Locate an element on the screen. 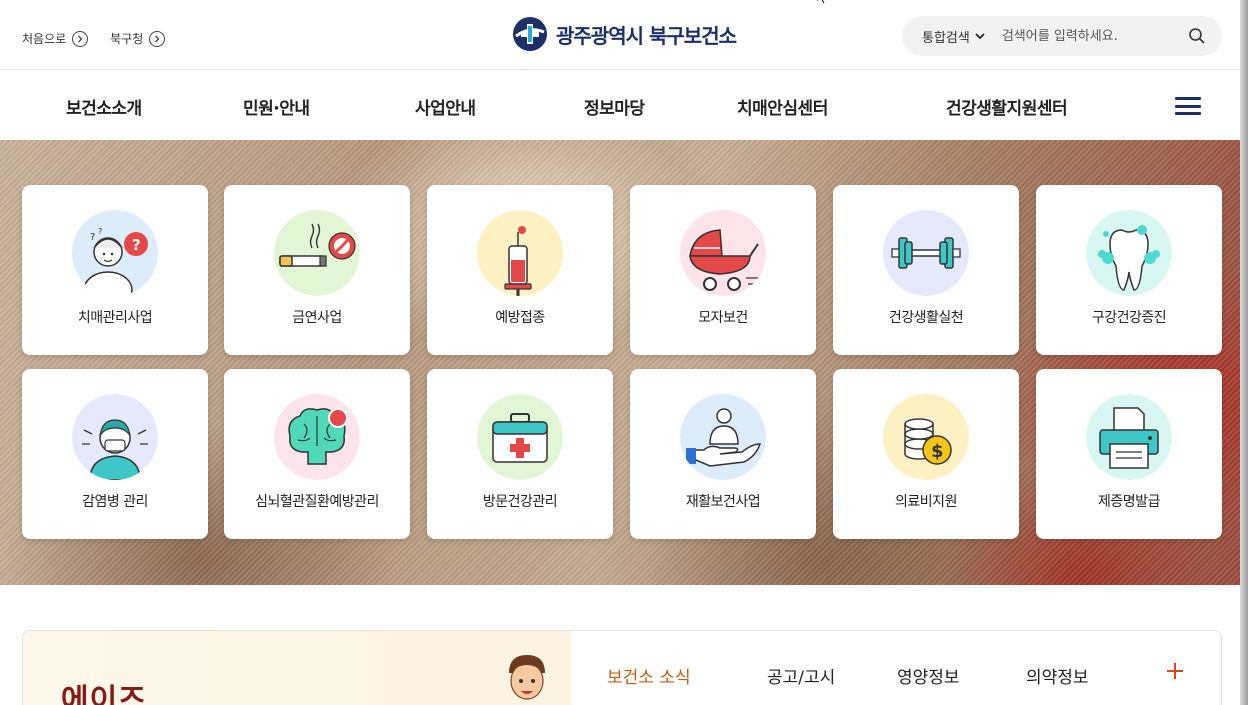  bukgu-office-link-label: 북구청 is located at coordinates (127, 39).